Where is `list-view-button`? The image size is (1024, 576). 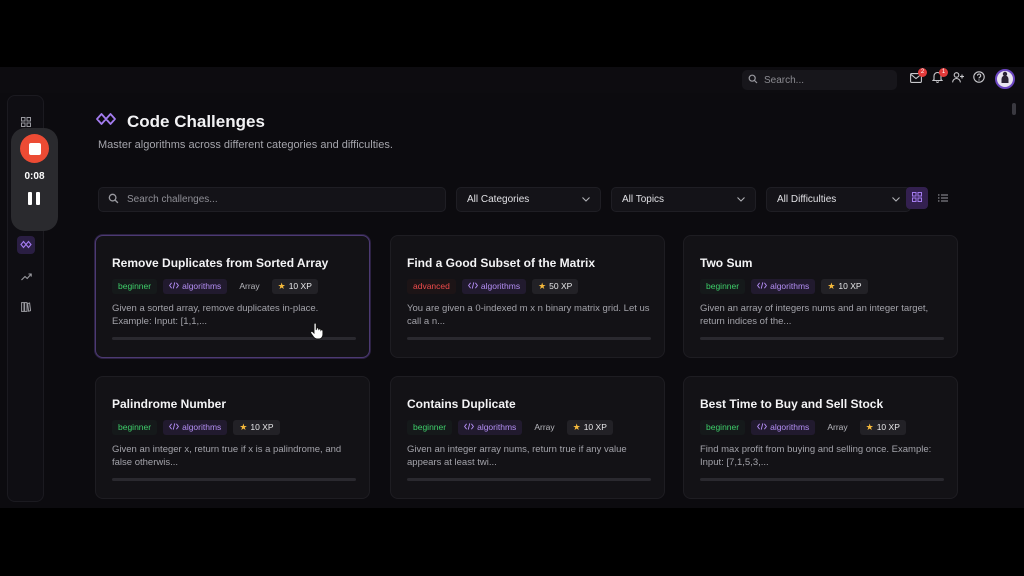 list-view-button is located at coordinates (943, 198).